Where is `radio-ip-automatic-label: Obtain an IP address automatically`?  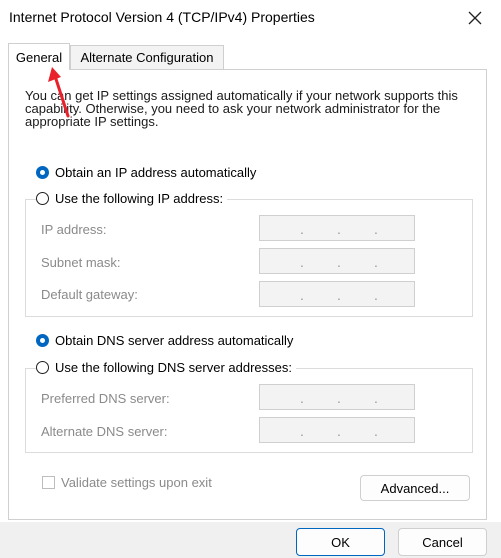
radio-ip-automatic-label: Obtain an IP address automatically is located at coordinates (156, 172).